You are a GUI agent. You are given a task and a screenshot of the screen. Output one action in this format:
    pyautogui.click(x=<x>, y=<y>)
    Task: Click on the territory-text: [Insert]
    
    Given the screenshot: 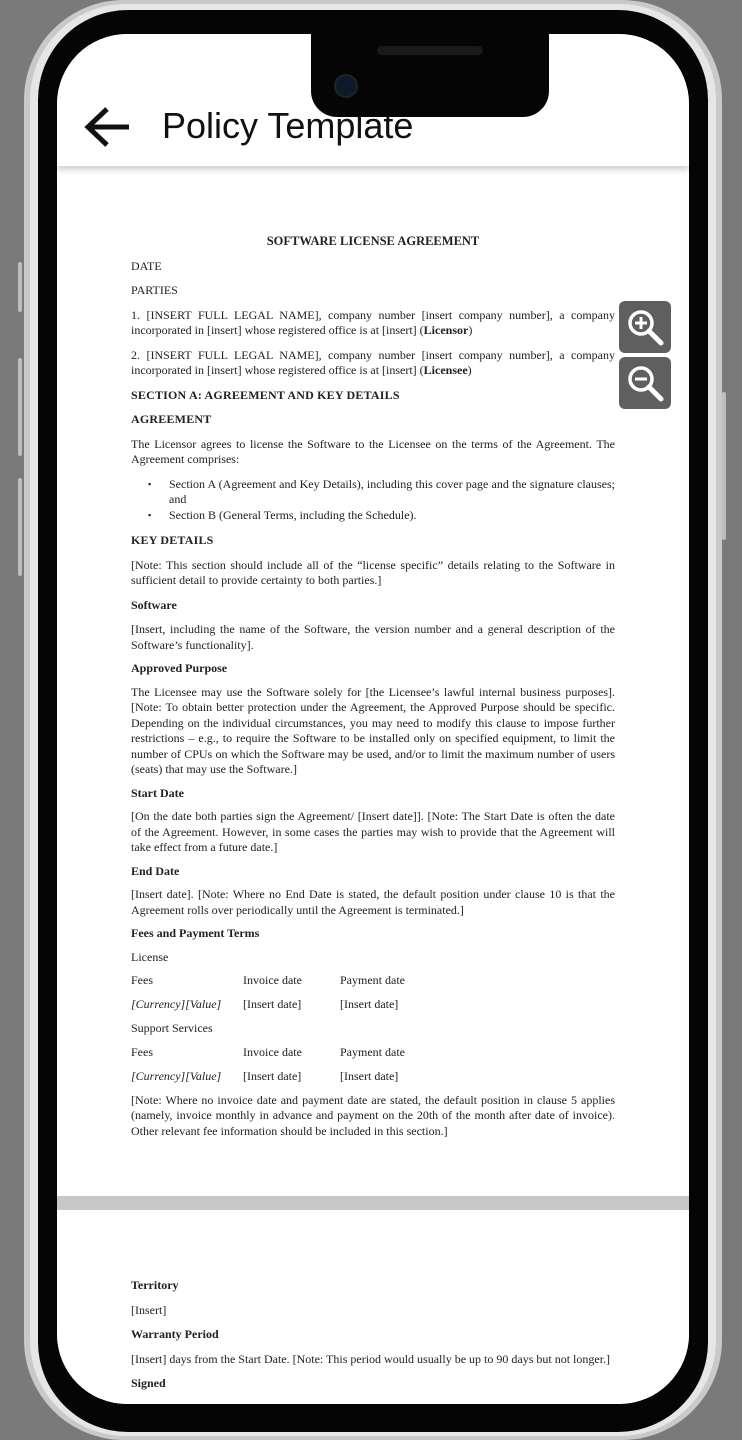 What is the action you would take?
    pyautogui.click(x=149, y=1309)
    